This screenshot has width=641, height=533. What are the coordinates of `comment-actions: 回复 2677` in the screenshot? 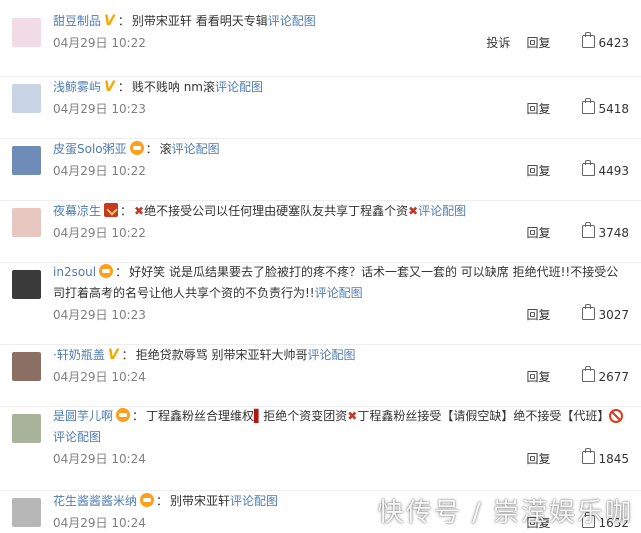 It's located at (569, 377).